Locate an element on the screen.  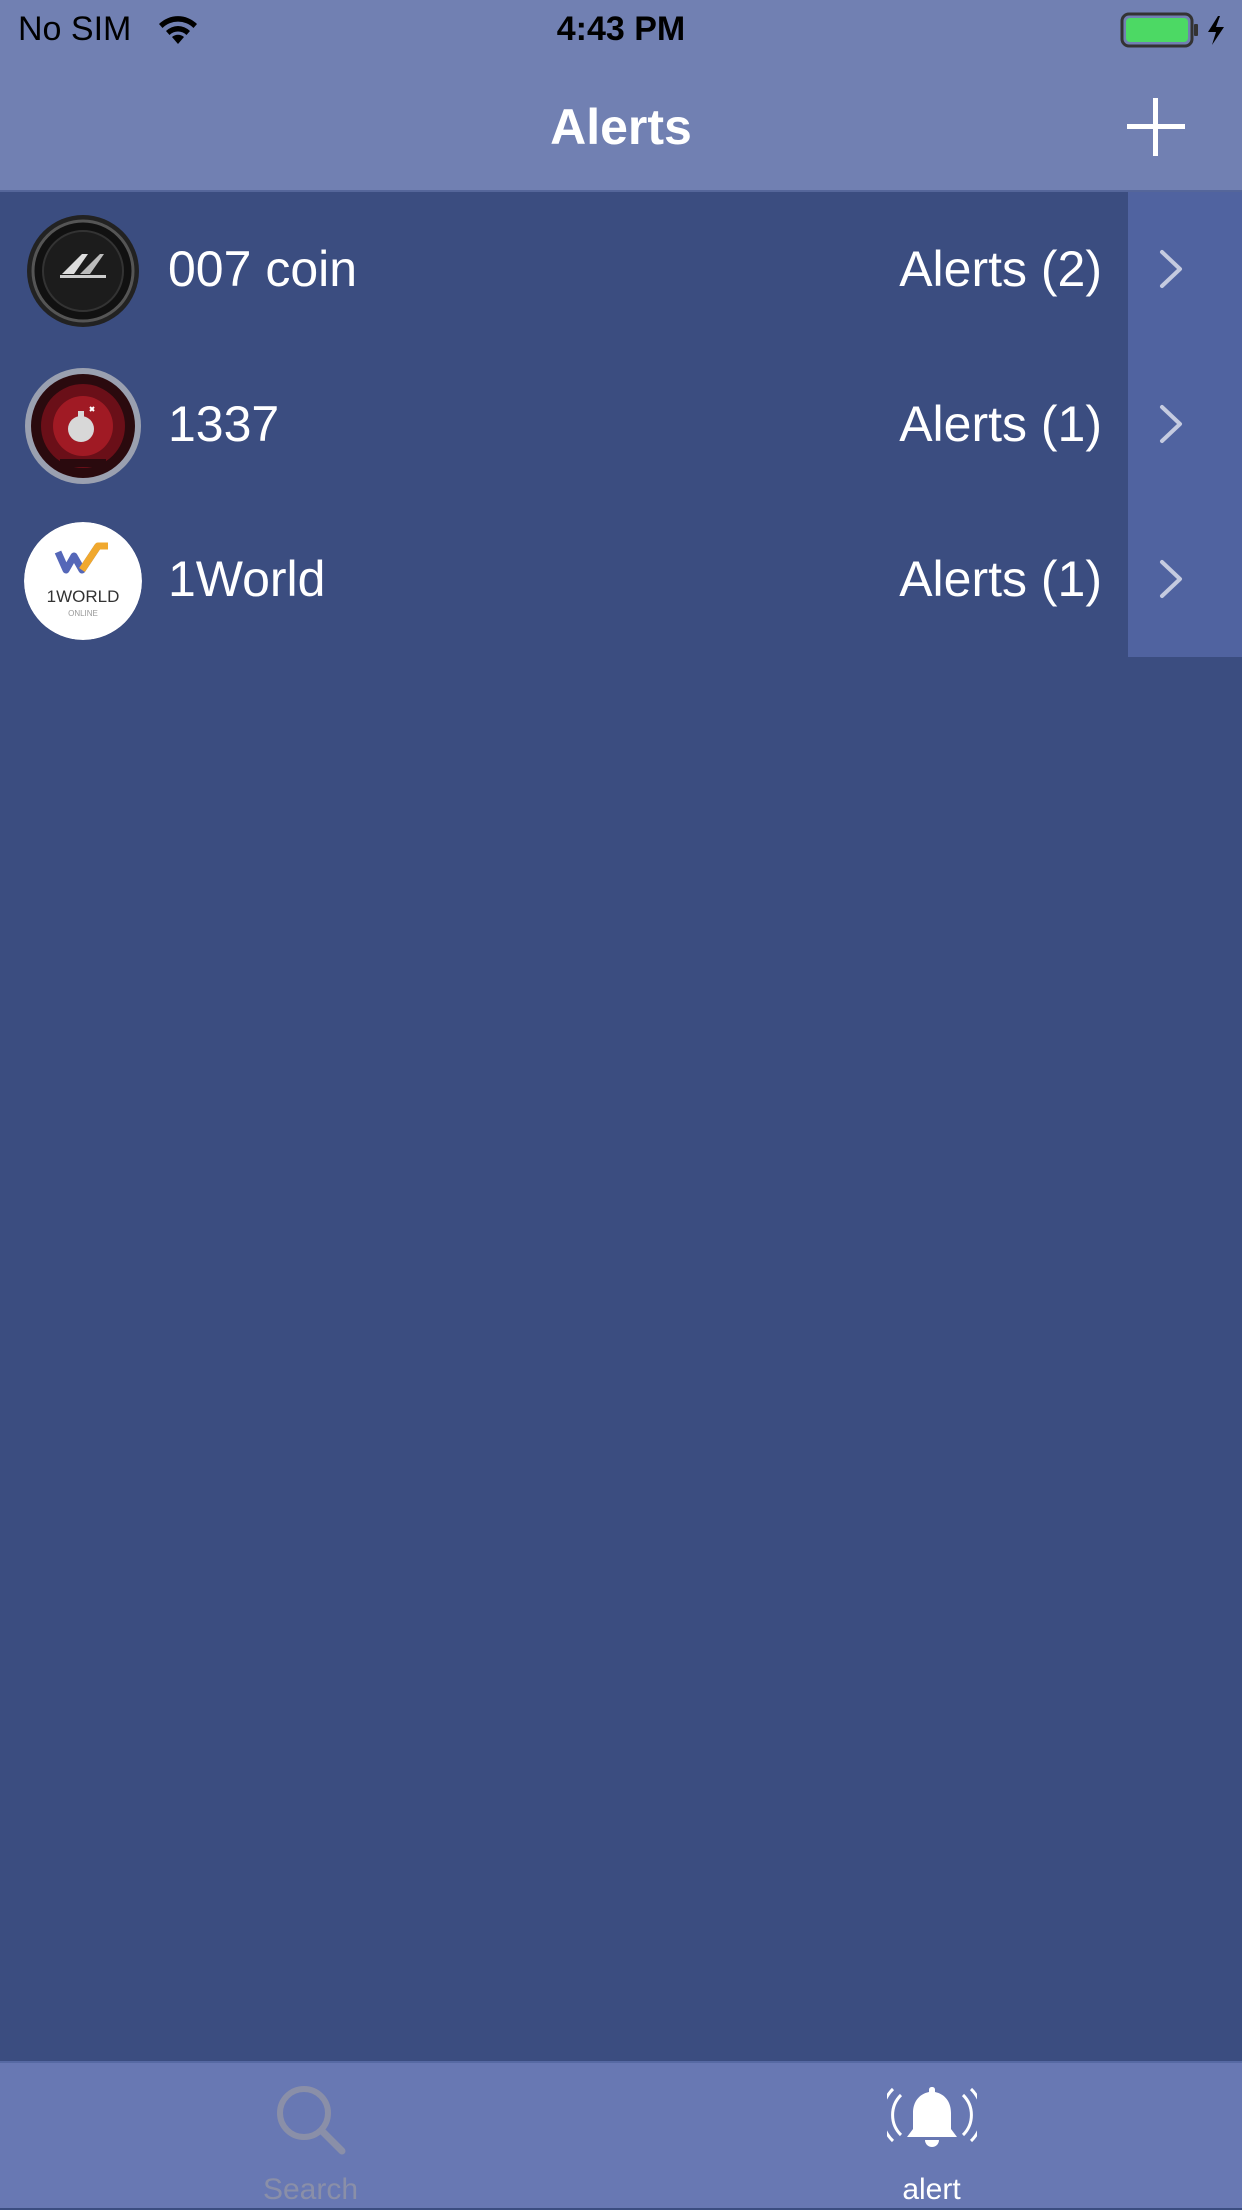
1world-logo: 1WORLD ONLINE is located at coordinates (83, 581).